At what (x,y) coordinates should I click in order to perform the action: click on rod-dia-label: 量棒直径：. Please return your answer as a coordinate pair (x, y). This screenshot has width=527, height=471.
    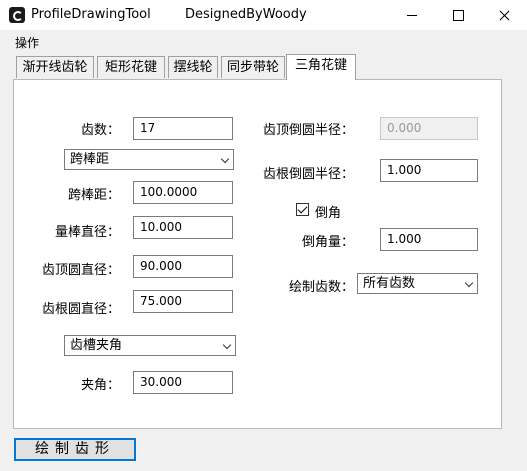
    Looking at the image, I should click on (87, 232).